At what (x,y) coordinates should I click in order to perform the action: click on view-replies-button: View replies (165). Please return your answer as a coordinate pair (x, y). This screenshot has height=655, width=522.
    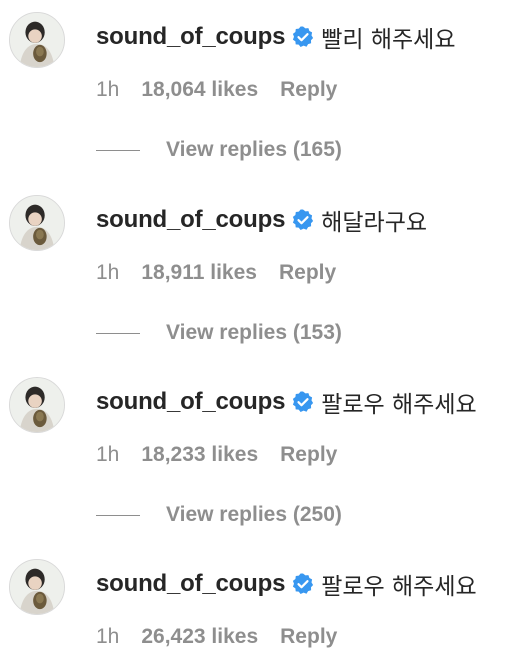
    Looking at the image, I should click on (254, 150).